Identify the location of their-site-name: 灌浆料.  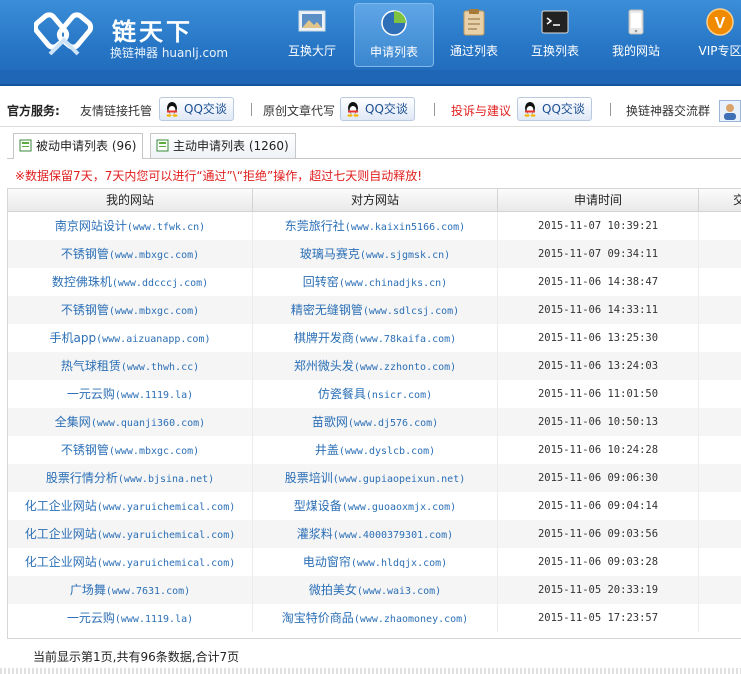
(315, 534).